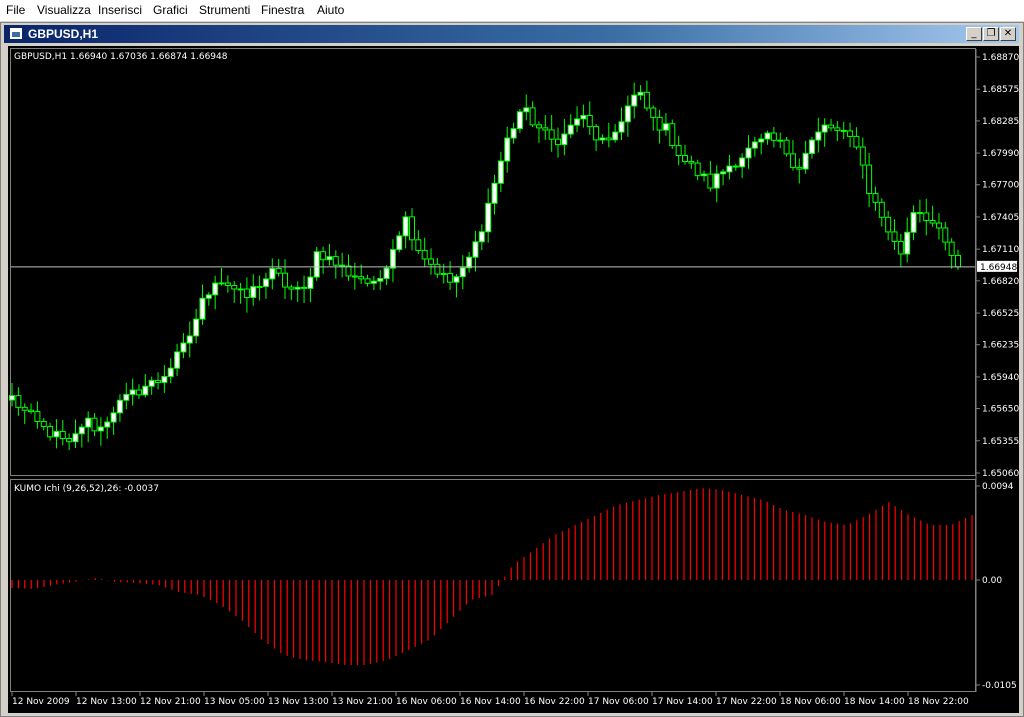 This screenshot has height=717, width=1024. Describe the element at coordinates (1000, 442) in the screenshot. I see `price-tick-label: 1.65355` at that location.